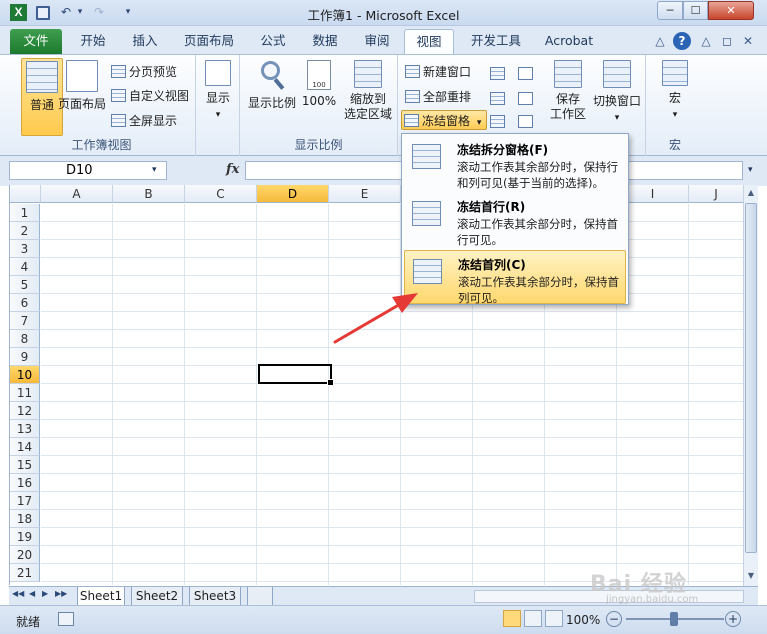 This screenshot has height=634, width=767. Describe the element at coordinates (36, 41) in the screenshot. I see `tab-file: 文件` at that location.